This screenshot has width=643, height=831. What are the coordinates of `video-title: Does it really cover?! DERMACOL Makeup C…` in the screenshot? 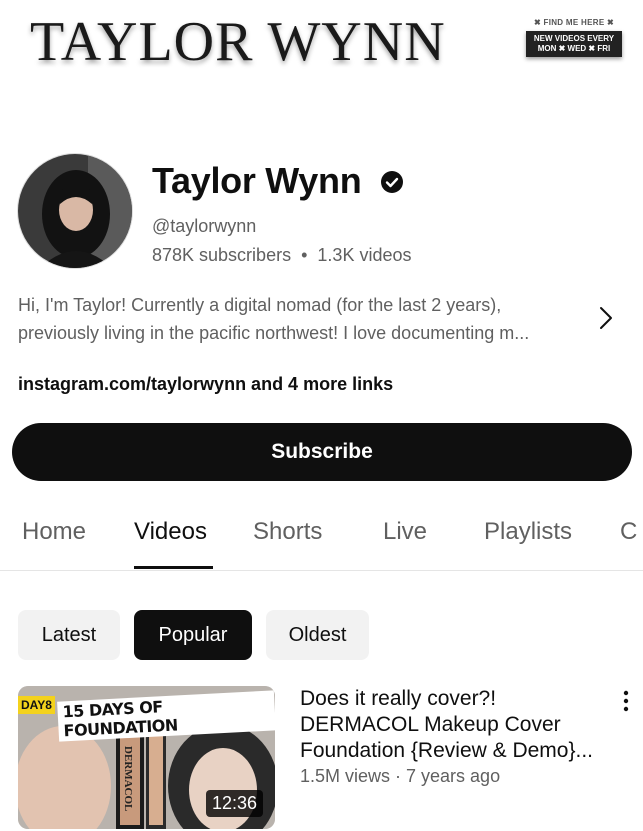 It's located at (455, 725).